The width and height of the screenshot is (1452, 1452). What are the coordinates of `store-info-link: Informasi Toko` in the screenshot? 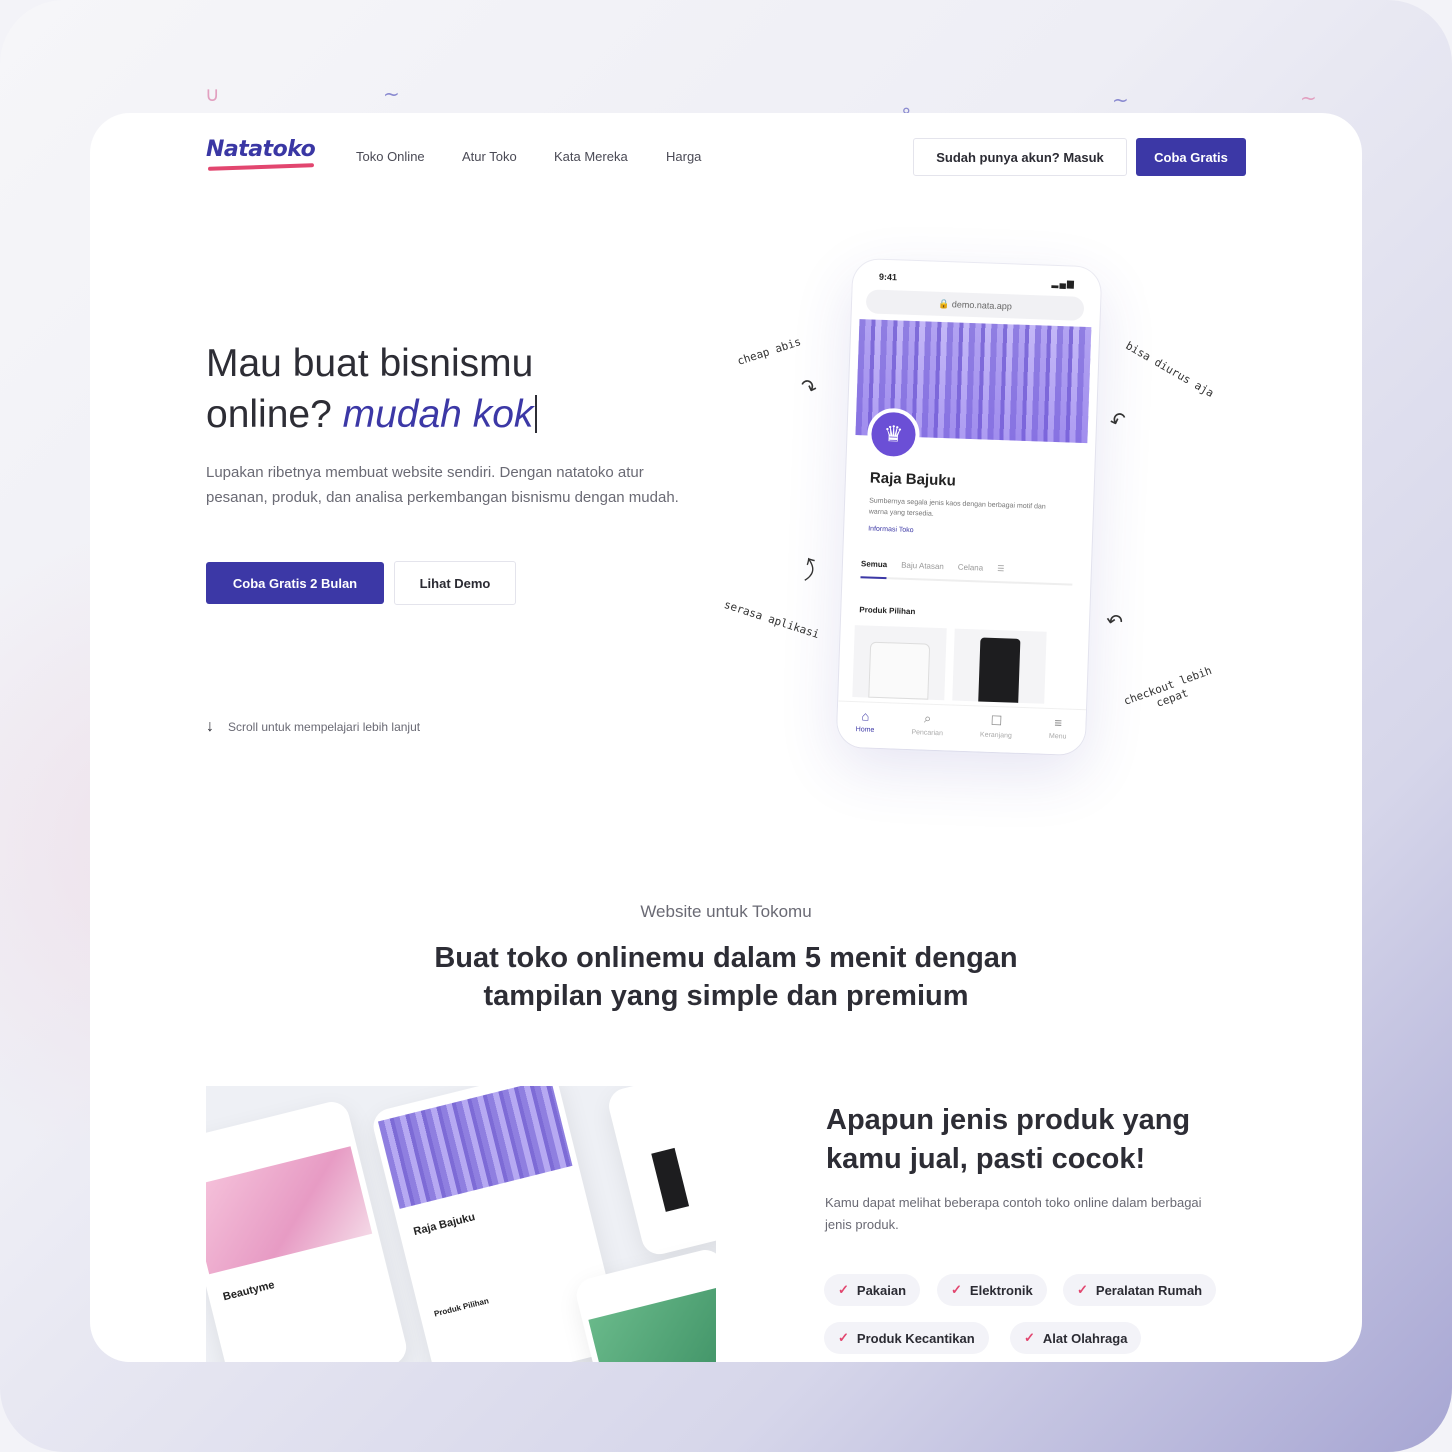 It's located at (891, 530).